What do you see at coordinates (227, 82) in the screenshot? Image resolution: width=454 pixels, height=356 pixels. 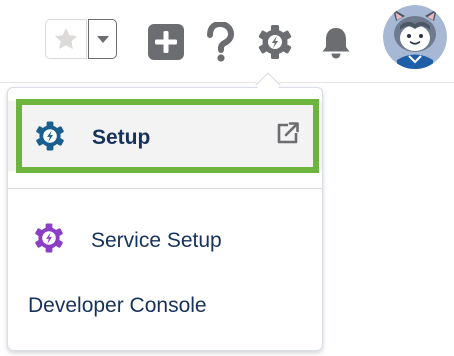 I see `header-divider` at bounding box center [227, 82].